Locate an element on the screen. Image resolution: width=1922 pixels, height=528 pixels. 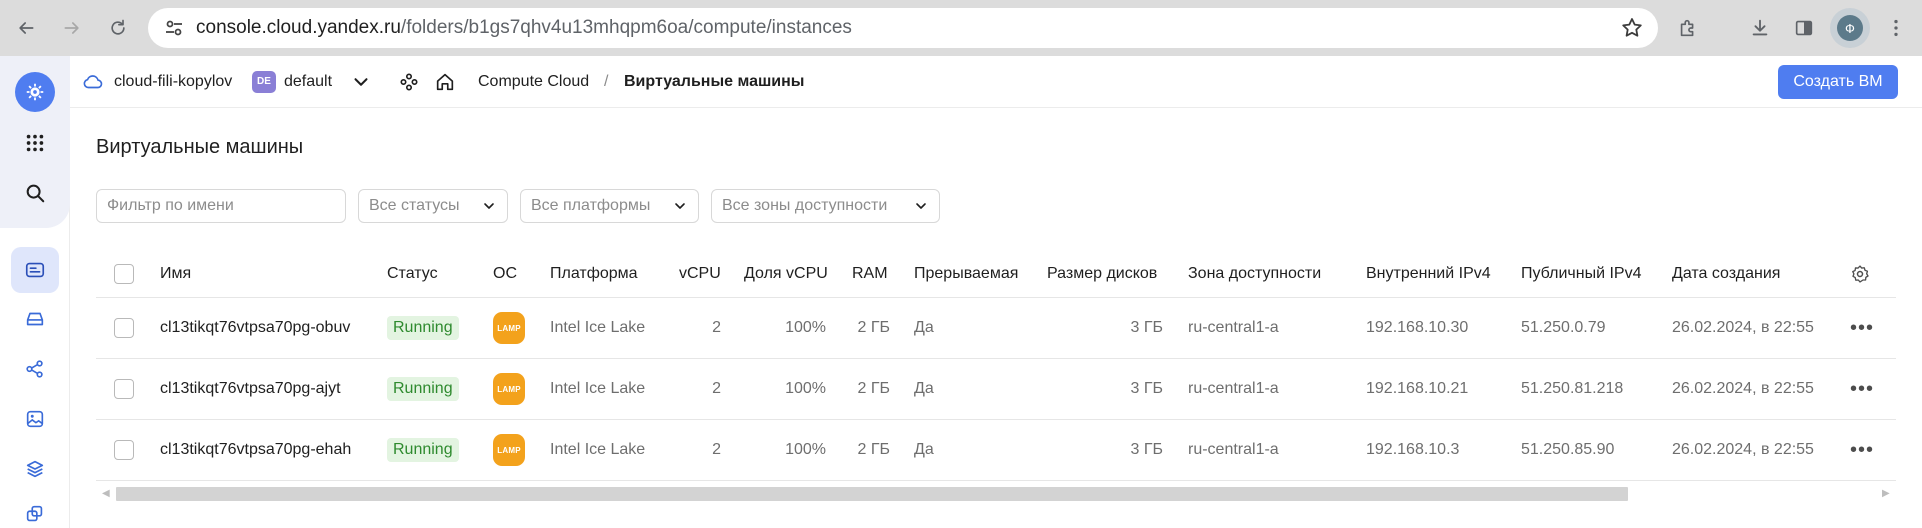
services-icon is located at coordinates (409, 82).